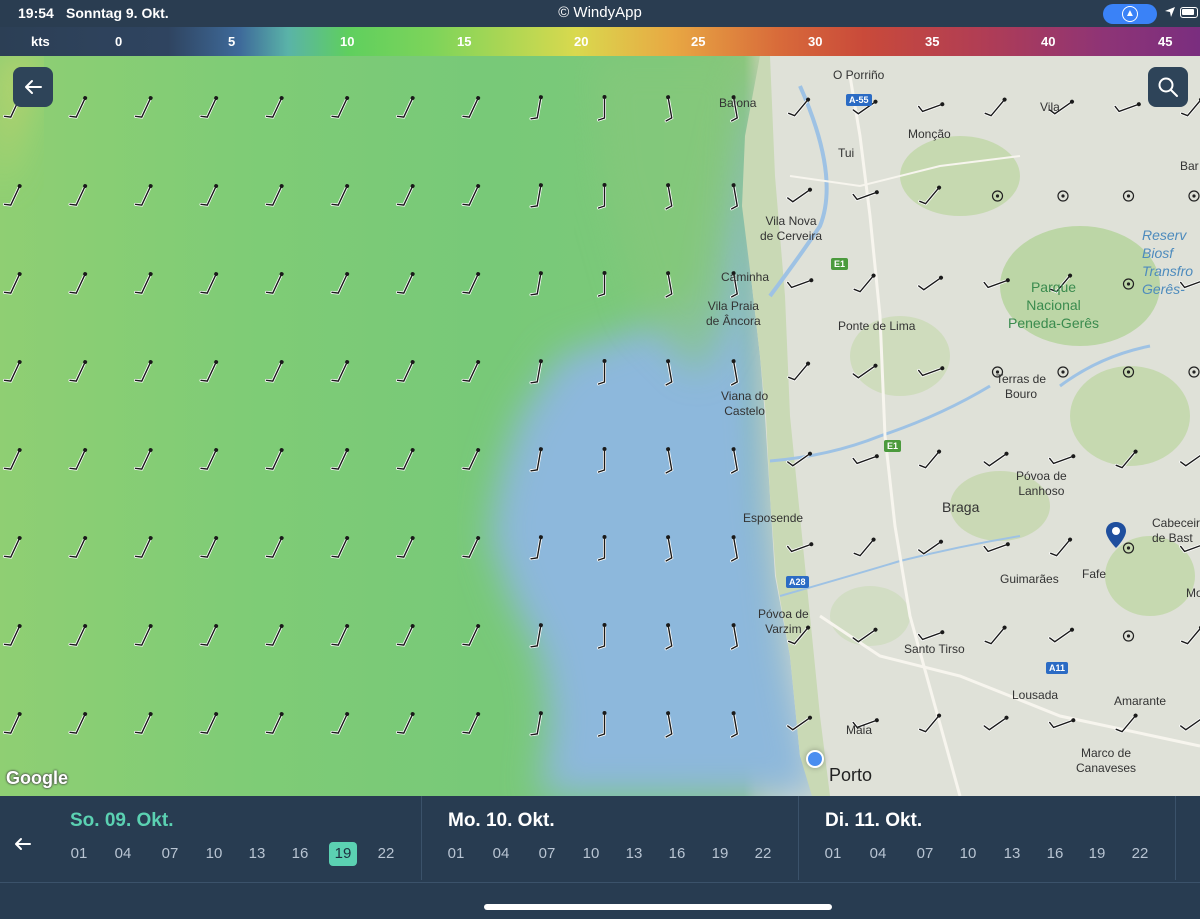 This screenshot has height=919, width=1200. I want to click on home-indicator, so click(658, 907).